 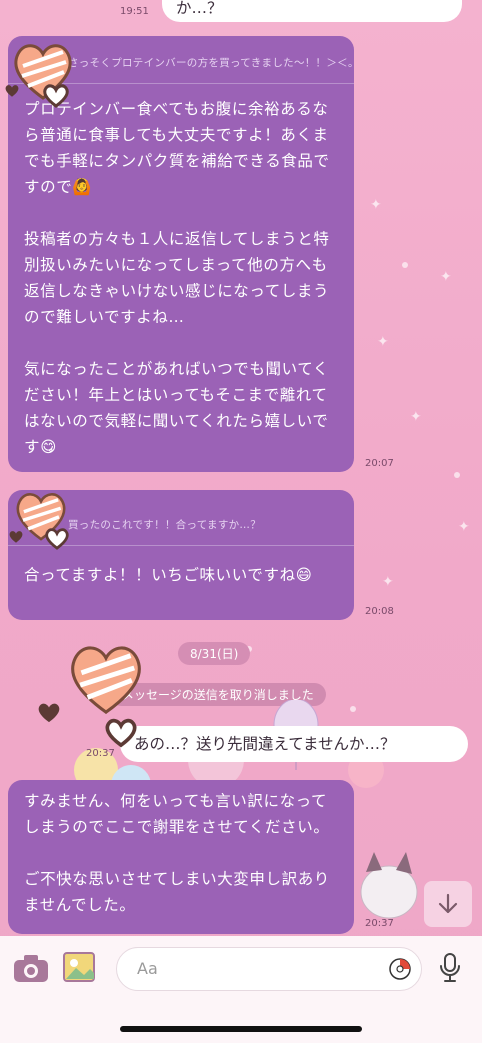 I want to click on mic-button, so click(x=450, y=970).